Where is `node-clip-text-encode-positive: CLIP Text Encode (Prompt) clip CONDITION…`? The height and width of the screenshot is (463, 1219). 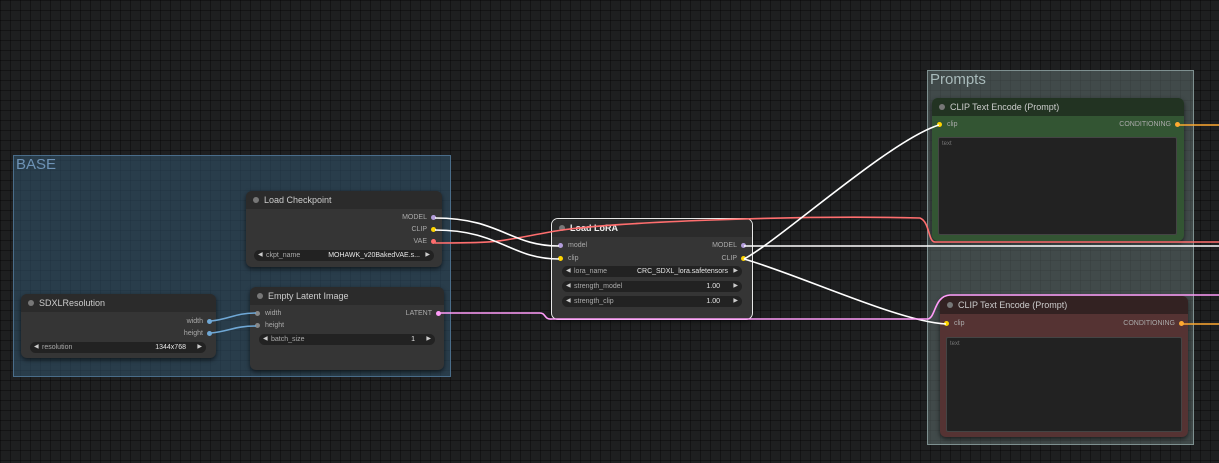 node-clip-text-encode-positive: CLIP Text Encode (Prompt) clip CONDITION… is located at coordinates (1058, 169).